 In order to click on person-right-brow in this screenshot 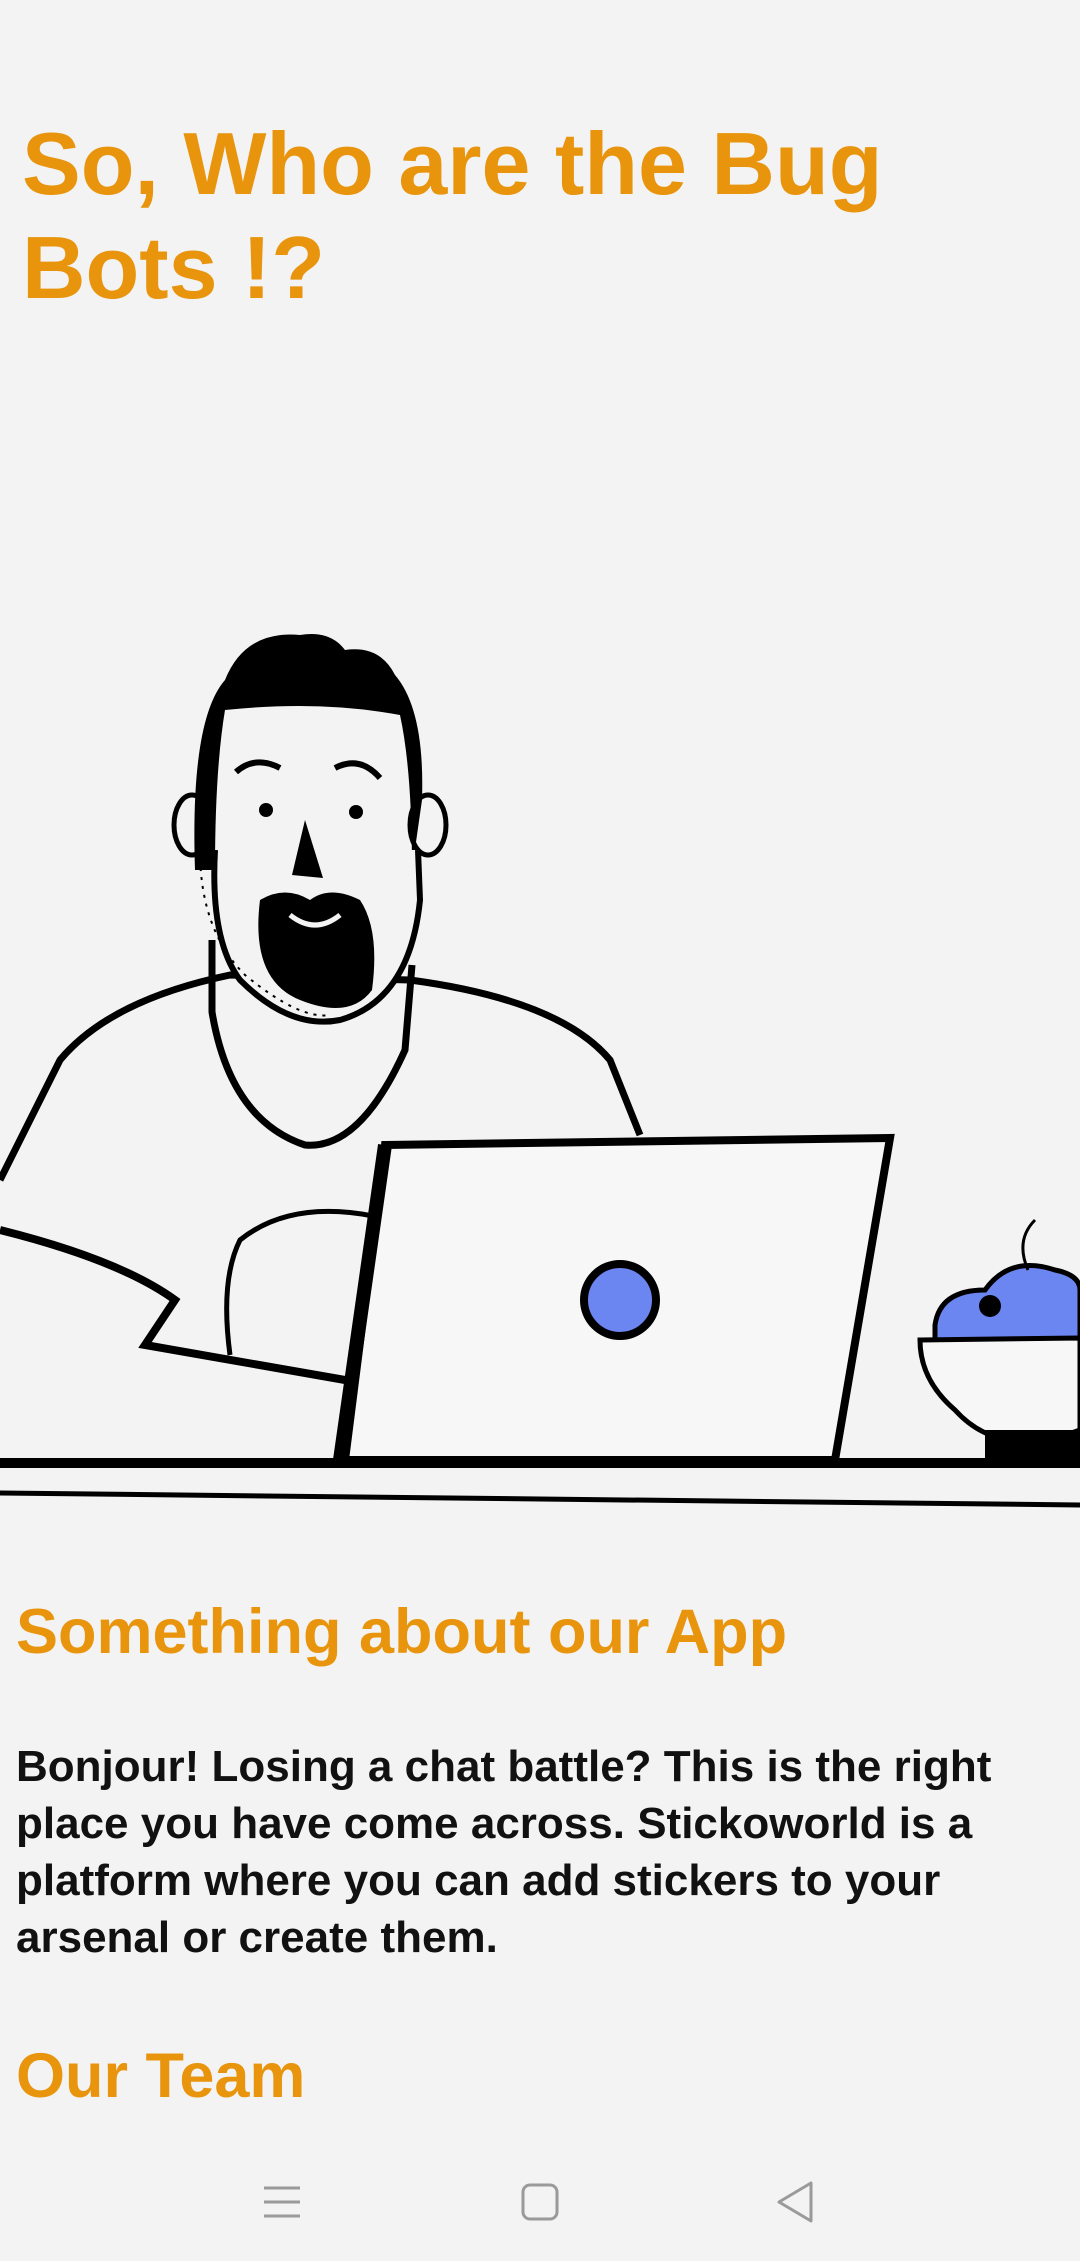, I will do `click(358, 770)`.